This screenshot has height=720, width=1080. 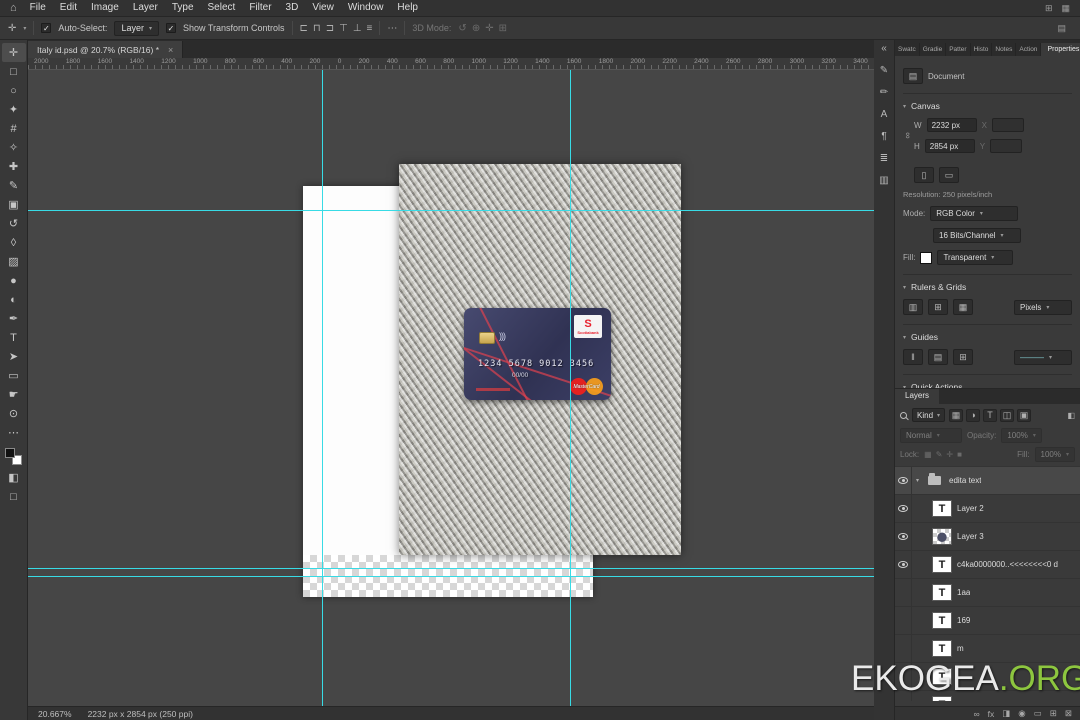 I want to click on crop-tool: #, so click(x=14, y=128).